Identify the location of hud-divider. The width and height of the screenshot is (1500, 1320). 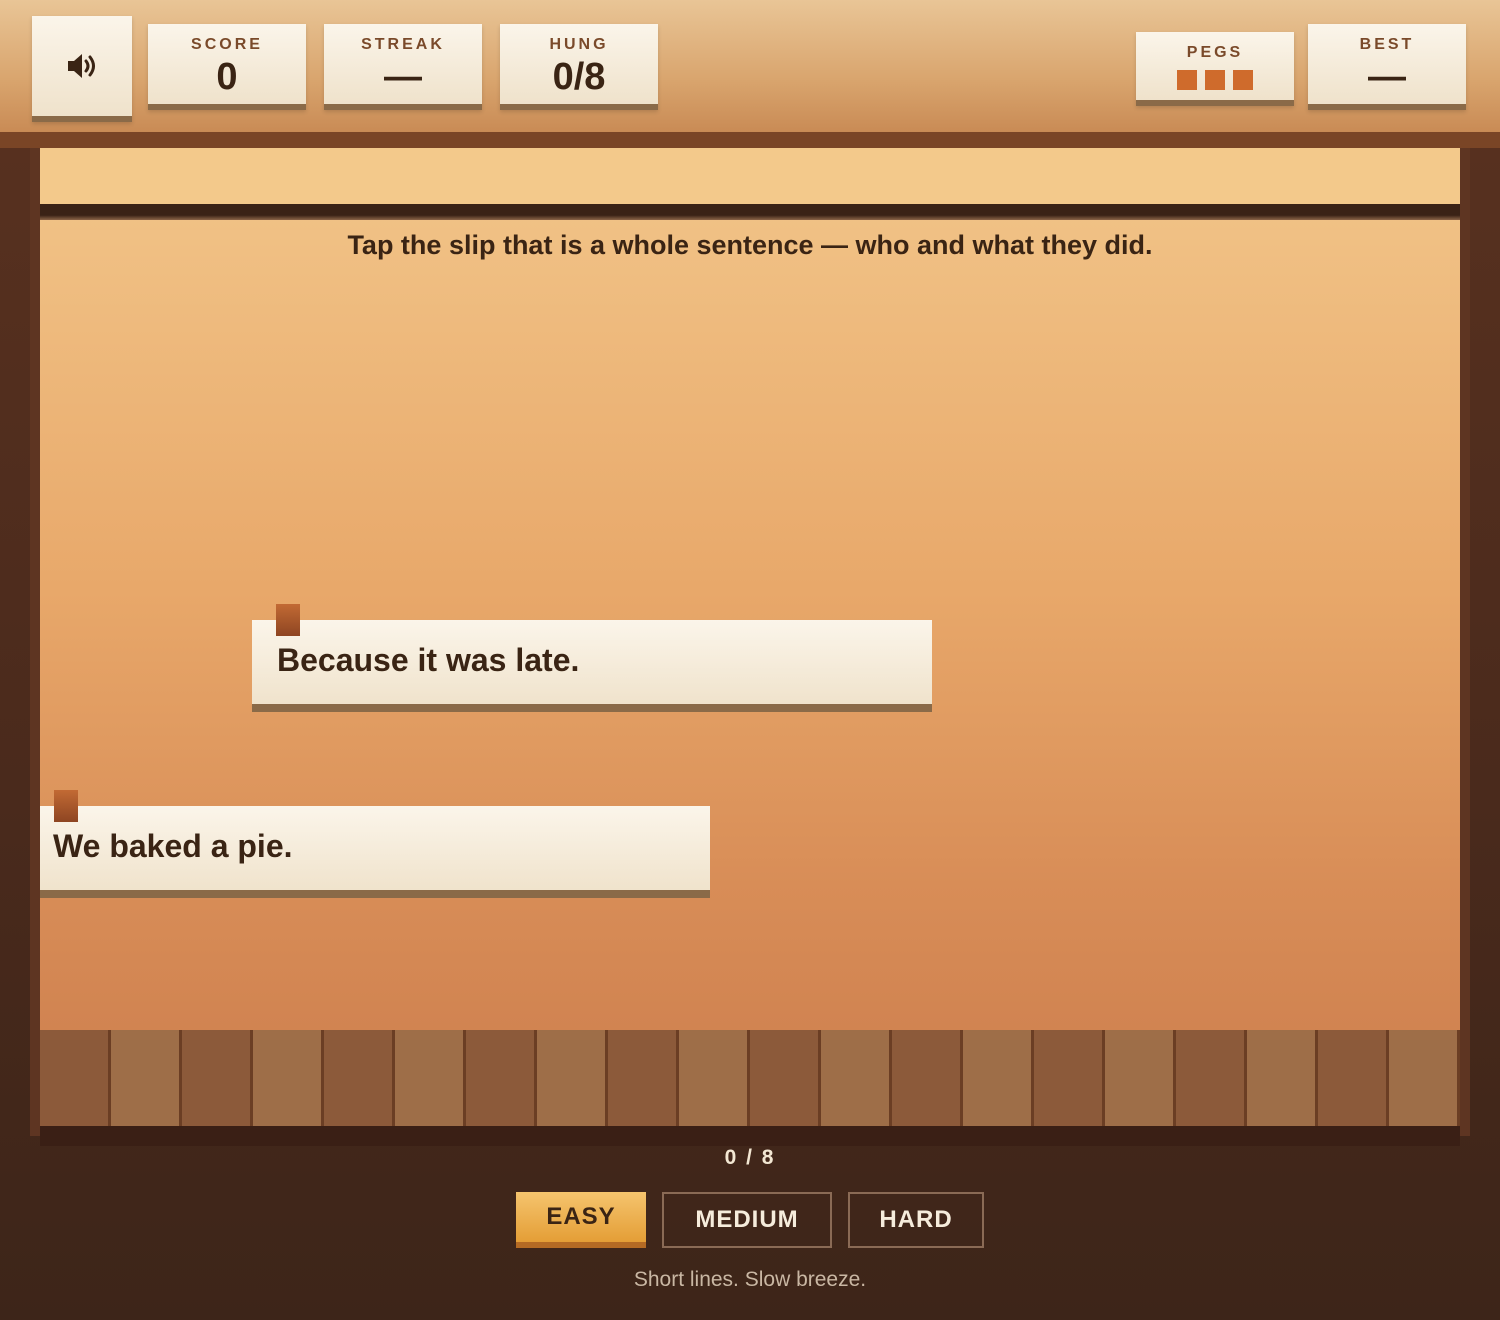
(750, 140).